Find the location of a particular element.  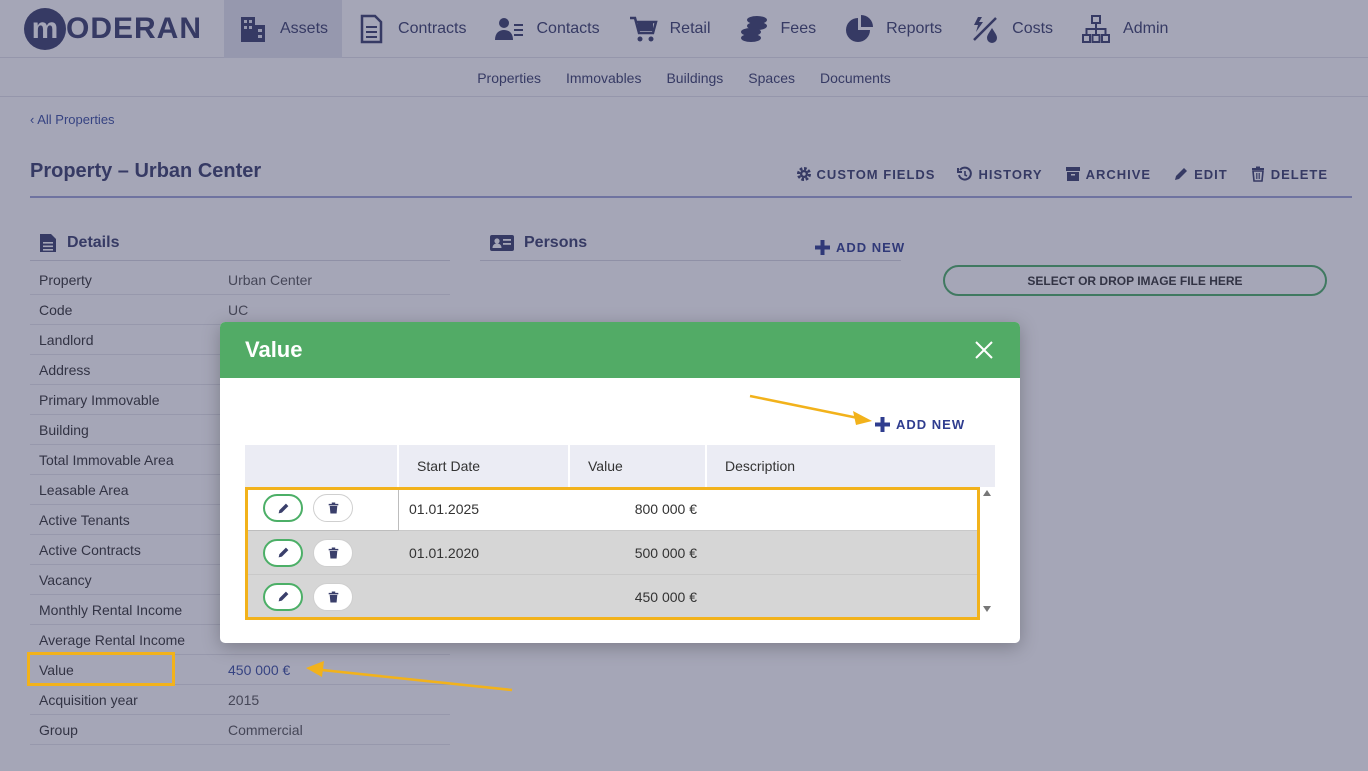

column-header-description: Description is located at coordinates (851, 466).